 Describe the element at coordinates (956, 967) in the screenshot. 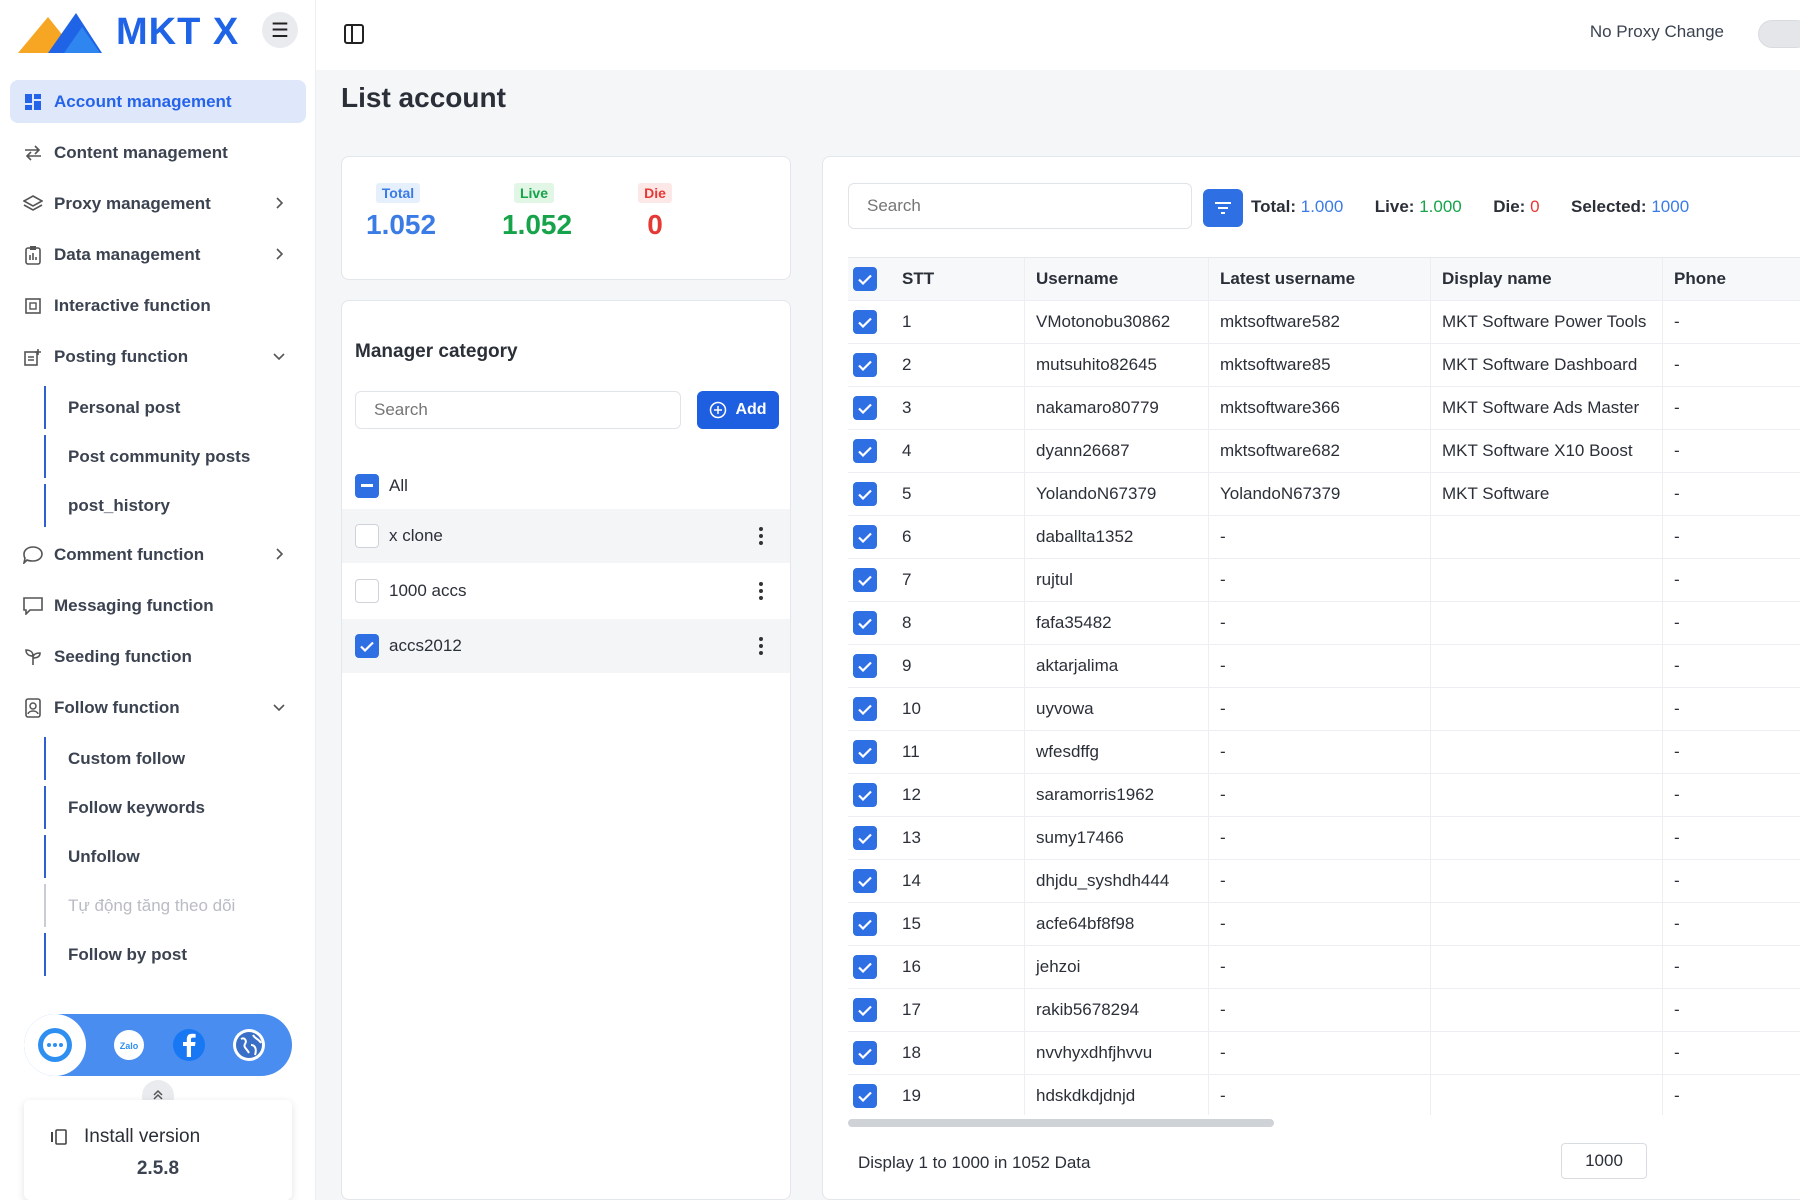

I see `cell-stt: 16` at that location.